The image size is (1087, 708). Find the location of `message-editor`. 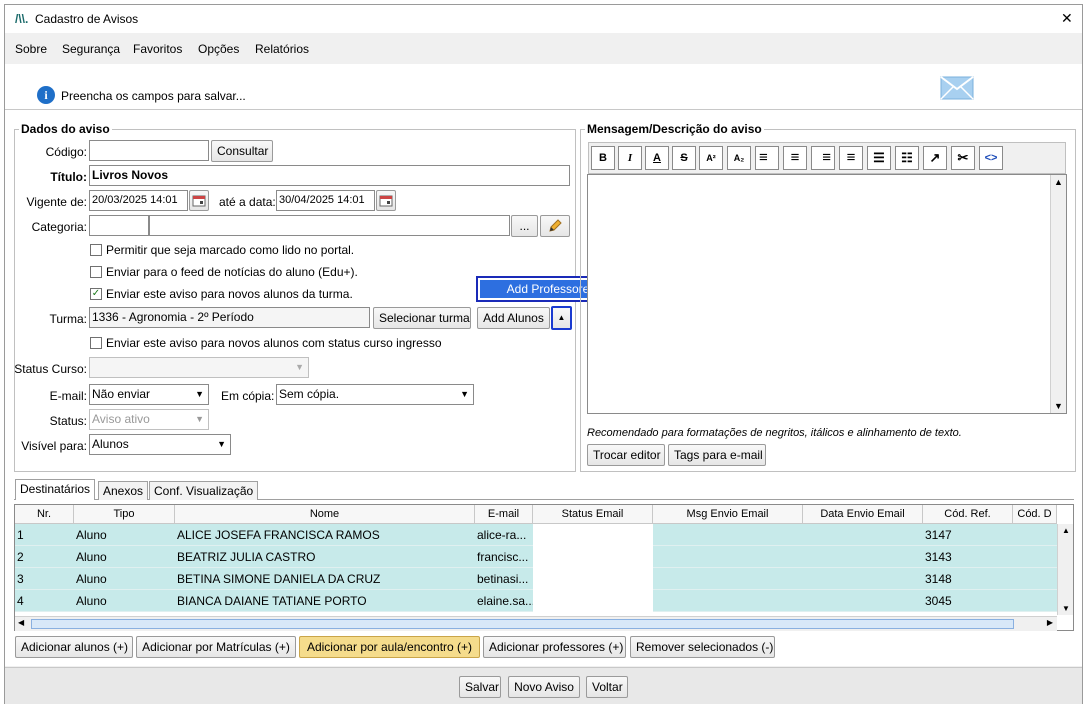

message-editor is located at coordinates (827, 294).